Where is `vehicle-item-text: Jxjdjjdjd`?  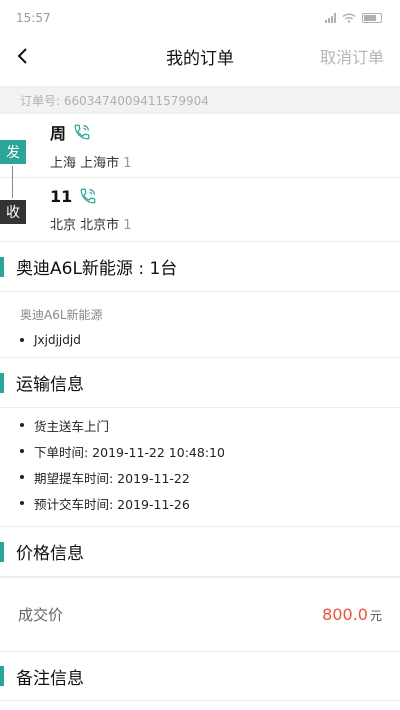
vehicle-item-text: Jxjdjjdjd is located at coordinates (57, 340).